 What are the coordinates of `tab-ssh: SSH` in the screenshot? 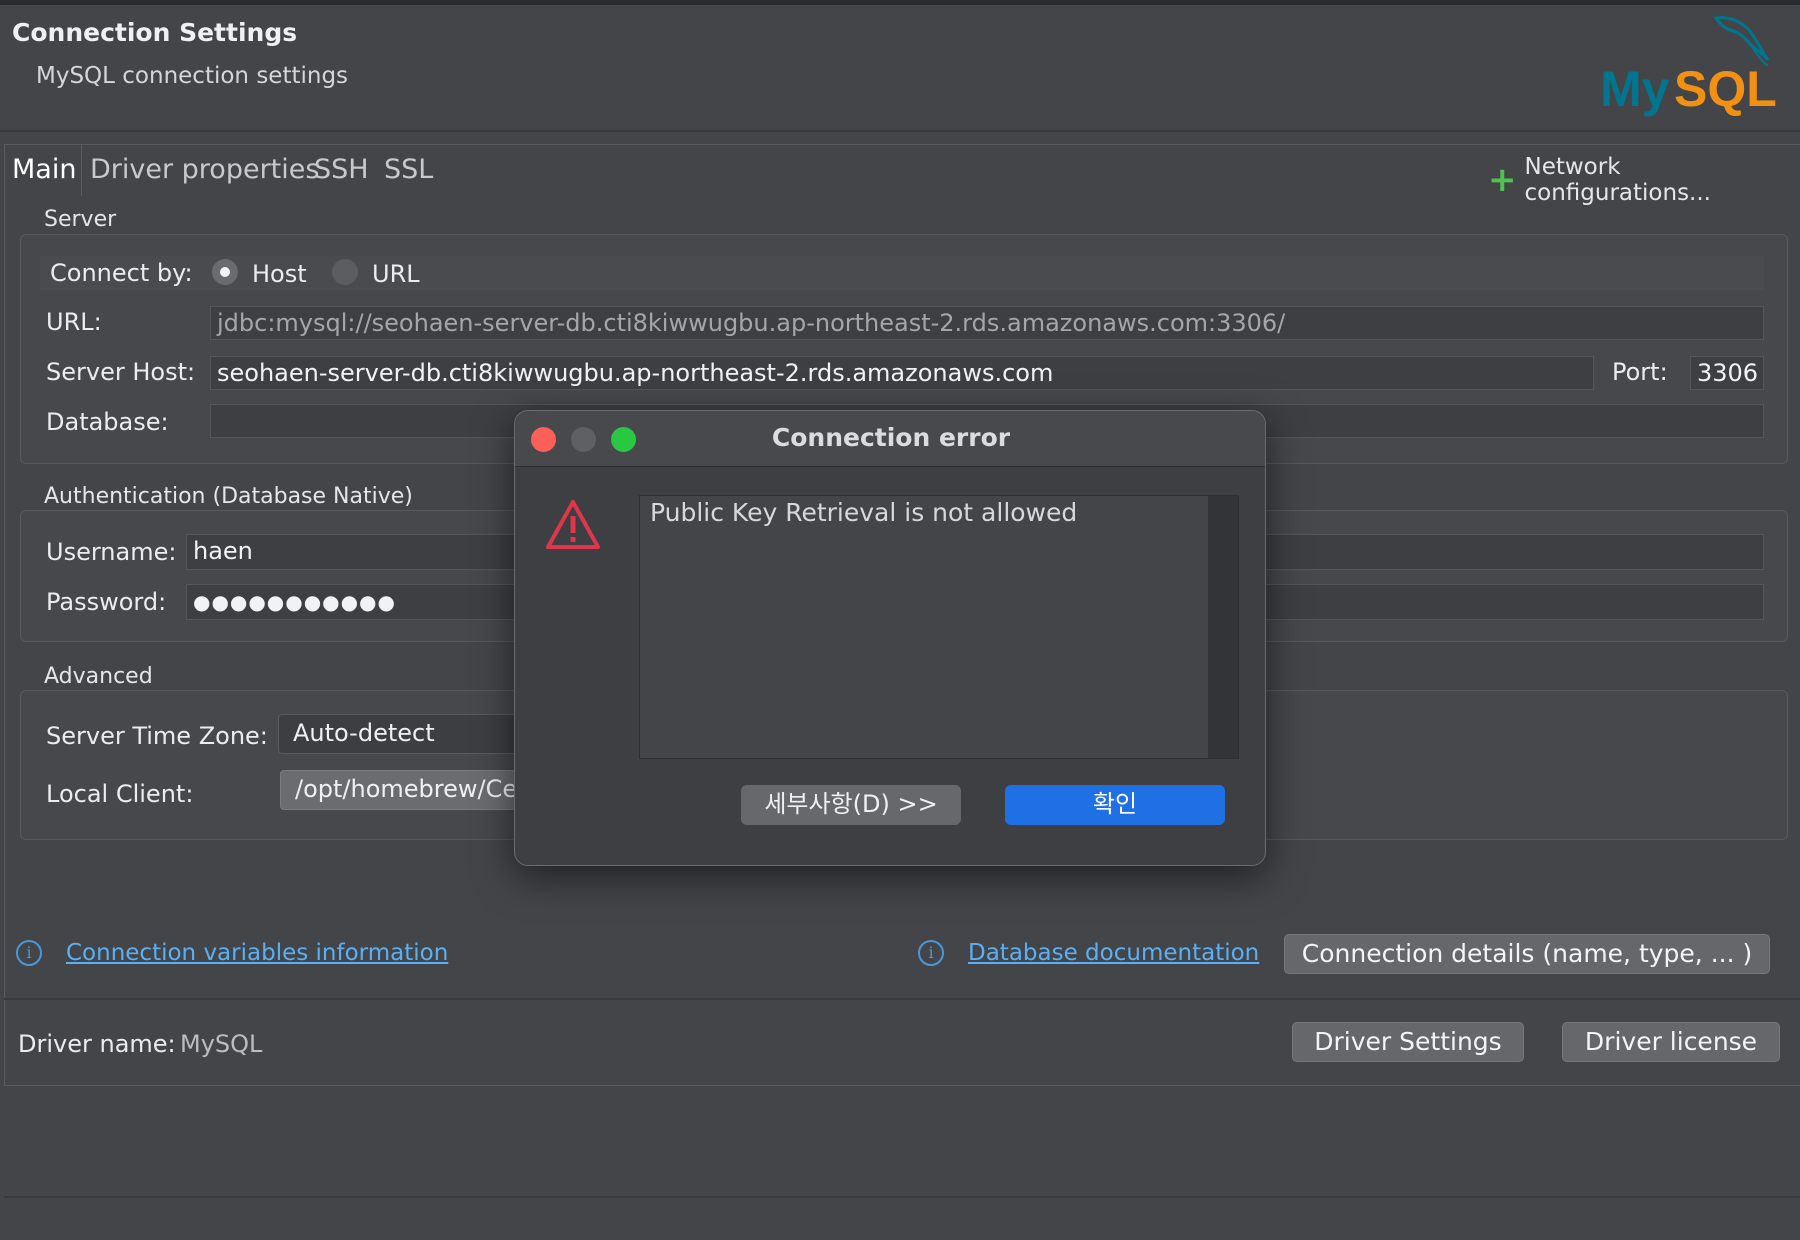 It's located at (341, 169).